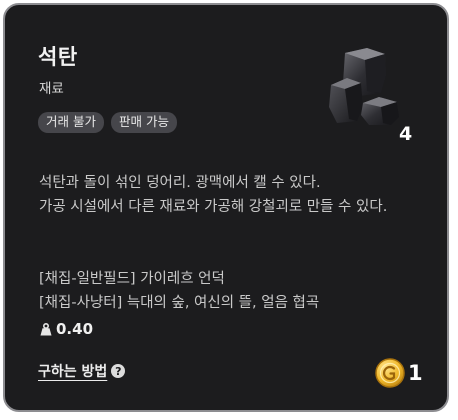  What do you see at coordinates (107, 122) in the screenshot?
I see `item-tags: 거래 불가 판매 가능` at bounding box center [107, 122].